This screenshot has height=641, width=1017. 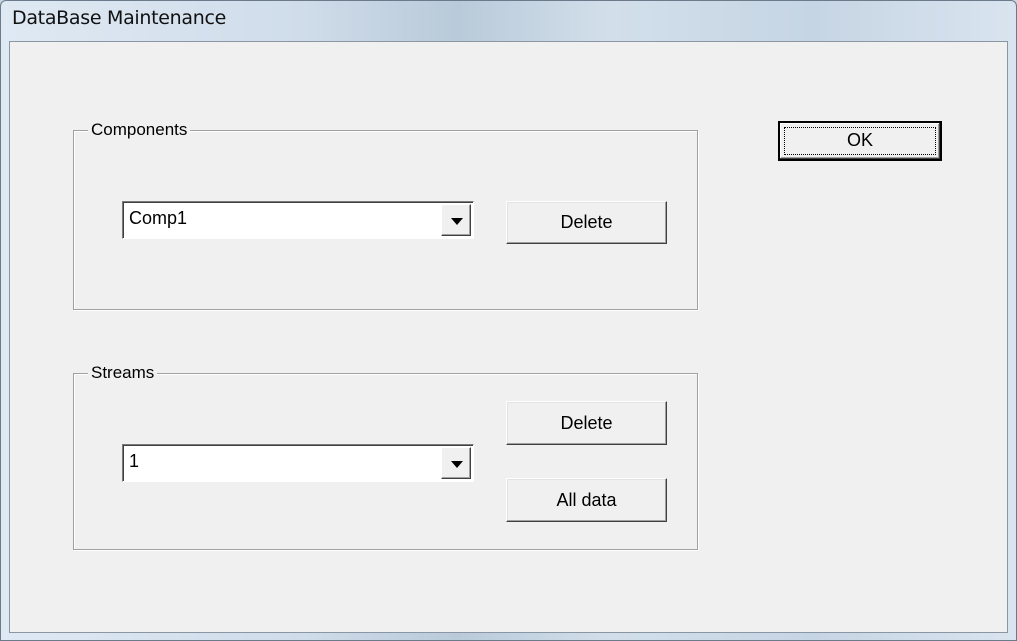 I want to click on streams-delete-label: Delete, so click(x=586, y=423).